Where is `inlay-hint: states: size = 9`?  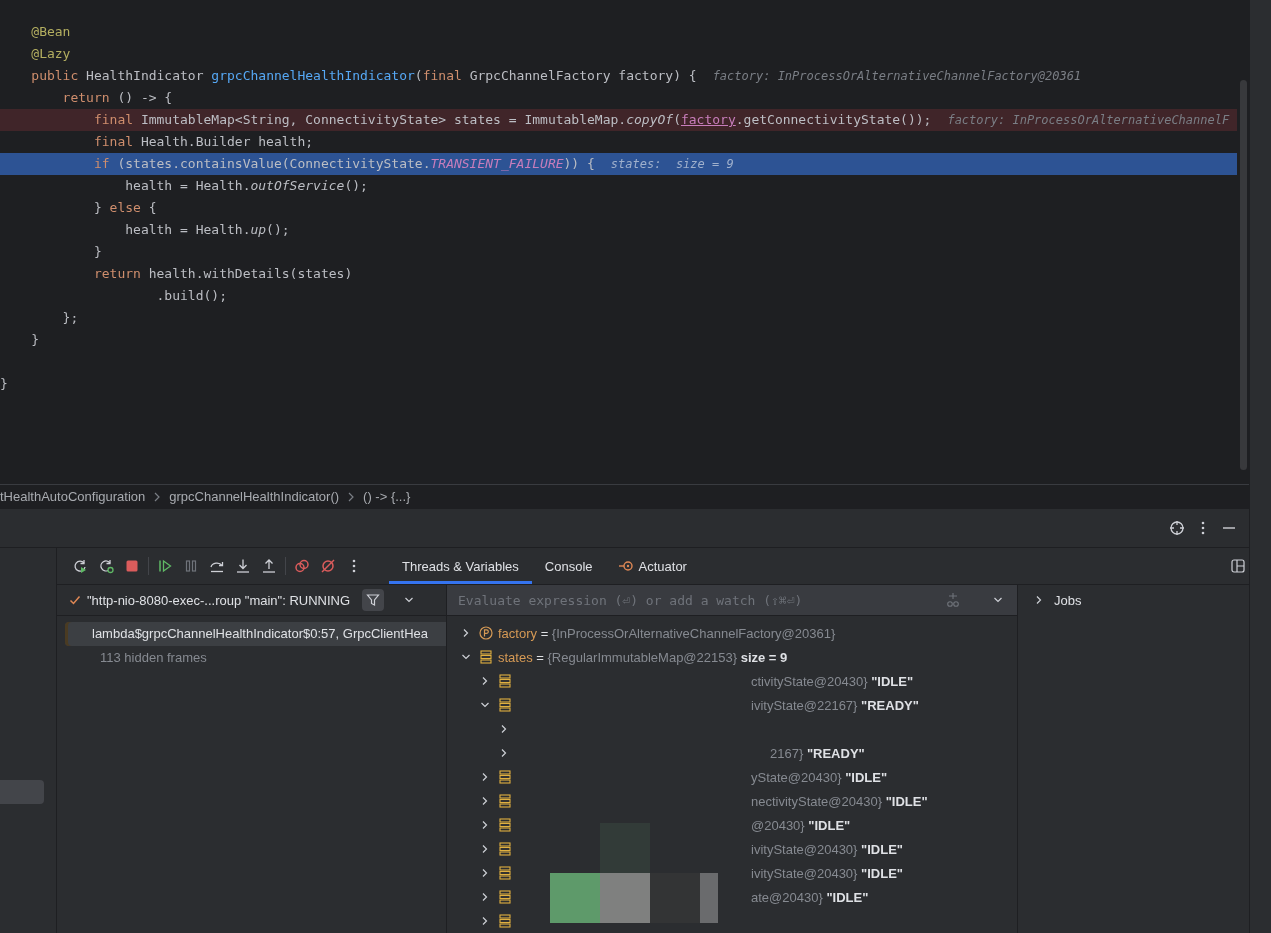 inlay-hint: states: size = 9 is located at coordinates (672, 164).